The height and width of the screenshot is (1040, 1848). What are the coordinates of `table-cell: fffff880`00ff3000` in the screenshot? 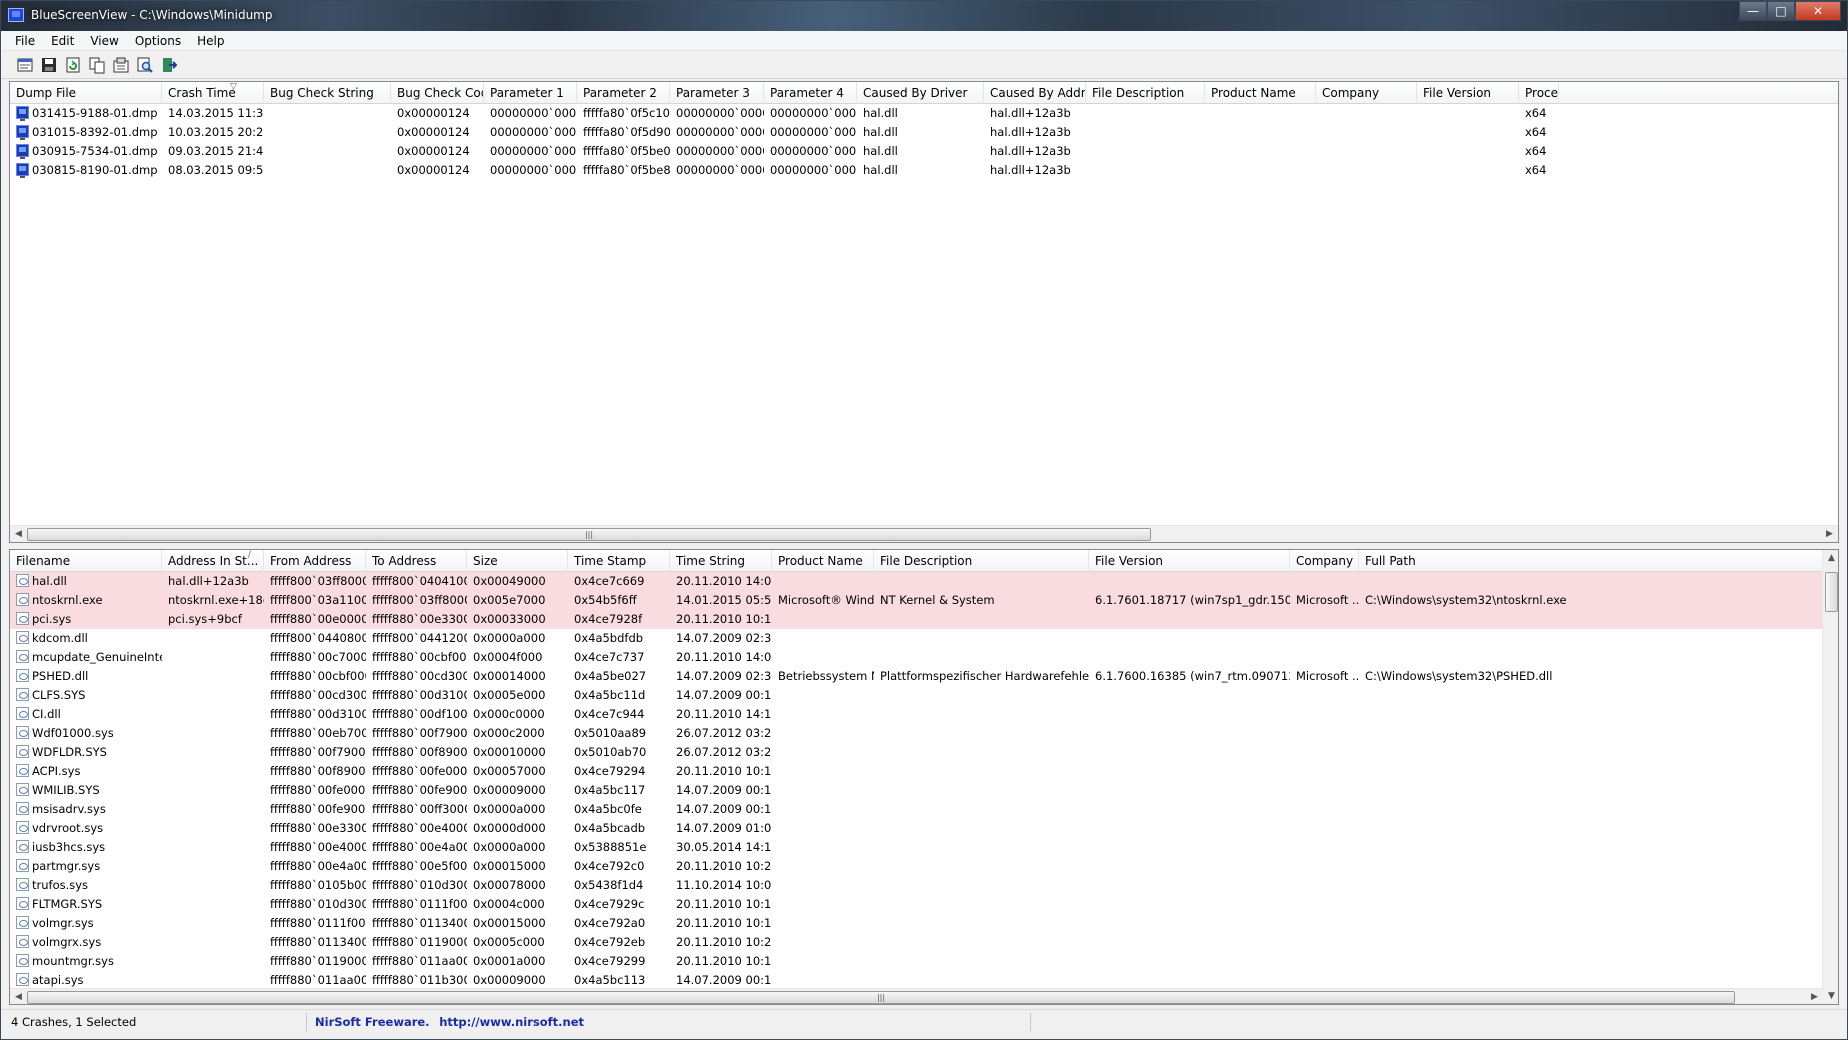 It's located at (419, 809).